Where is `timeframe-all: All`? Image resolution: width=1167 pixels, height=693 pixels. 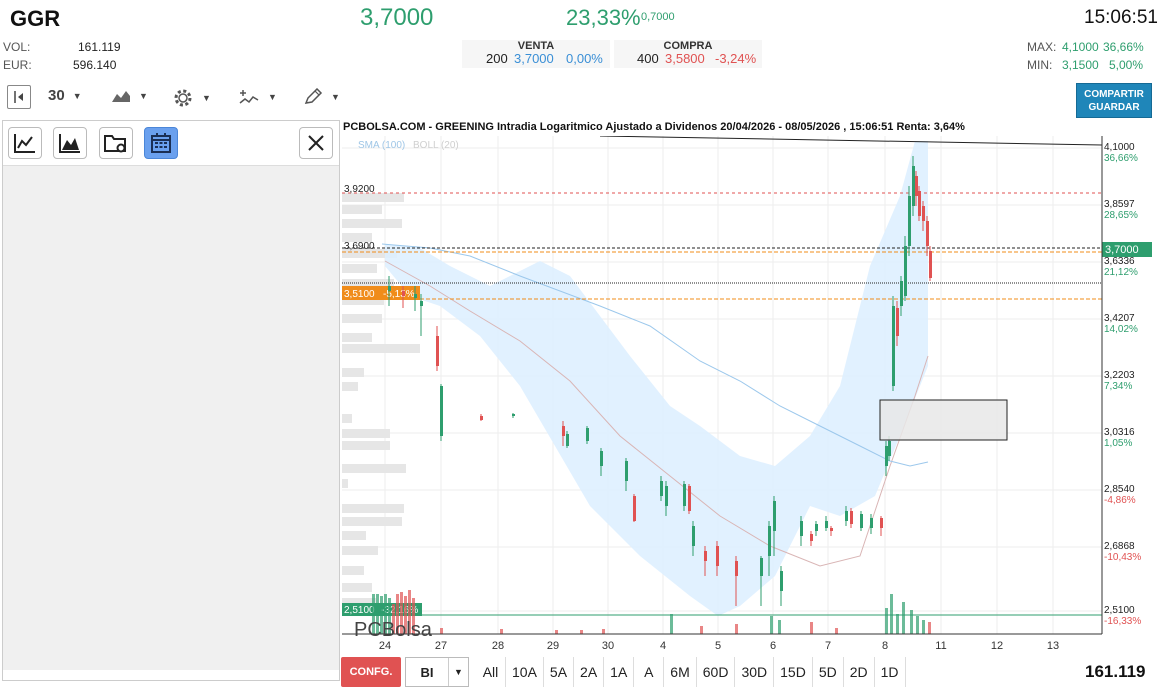
timeframe-all: All is located at coordinates (491, 672).